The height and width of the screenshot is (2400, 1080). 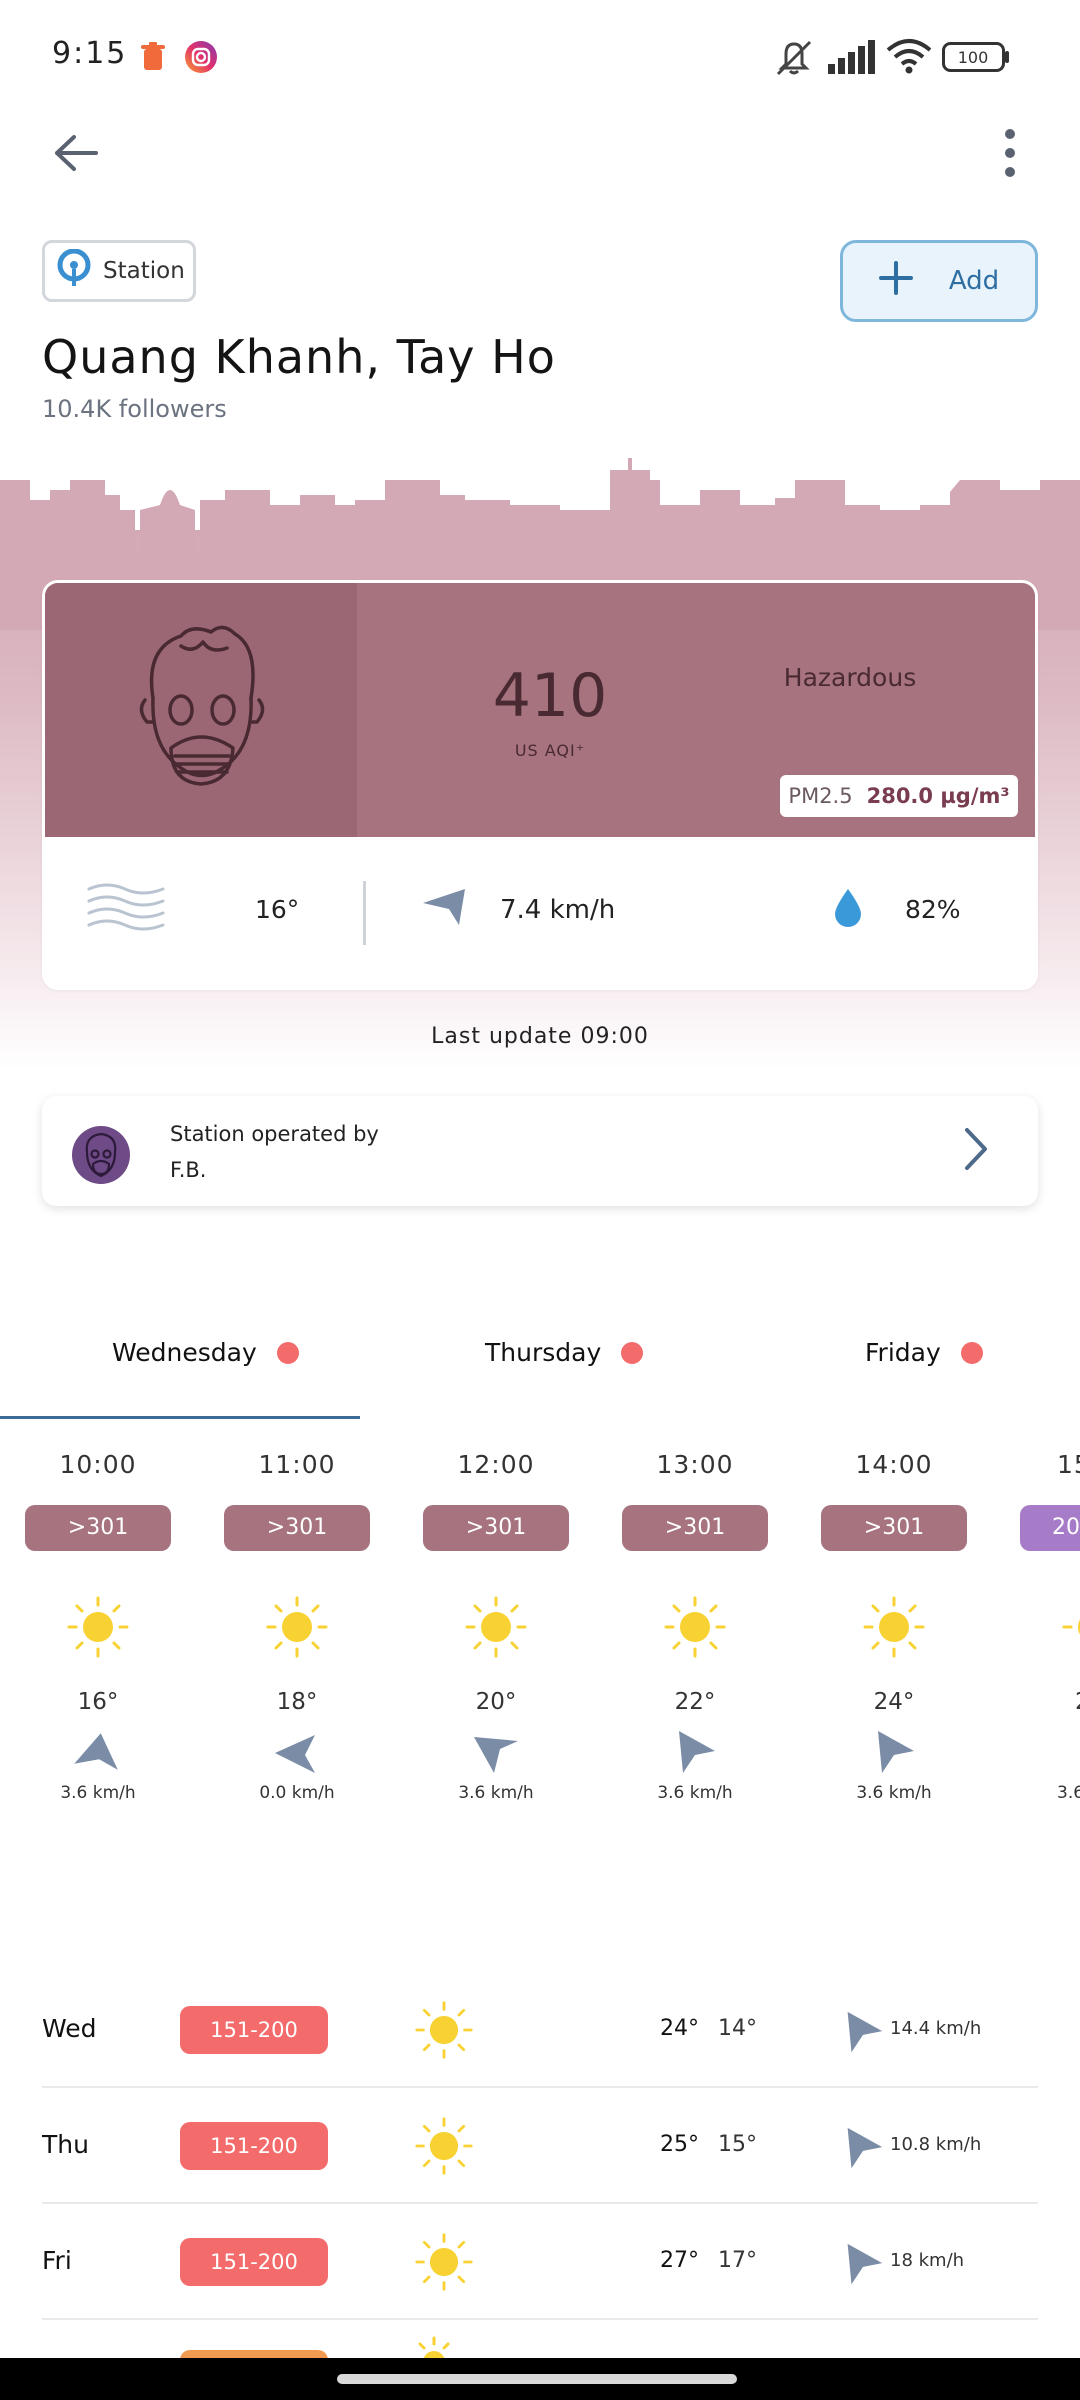 I want to click on battery-icon: 100, so click(x=976, y=59).